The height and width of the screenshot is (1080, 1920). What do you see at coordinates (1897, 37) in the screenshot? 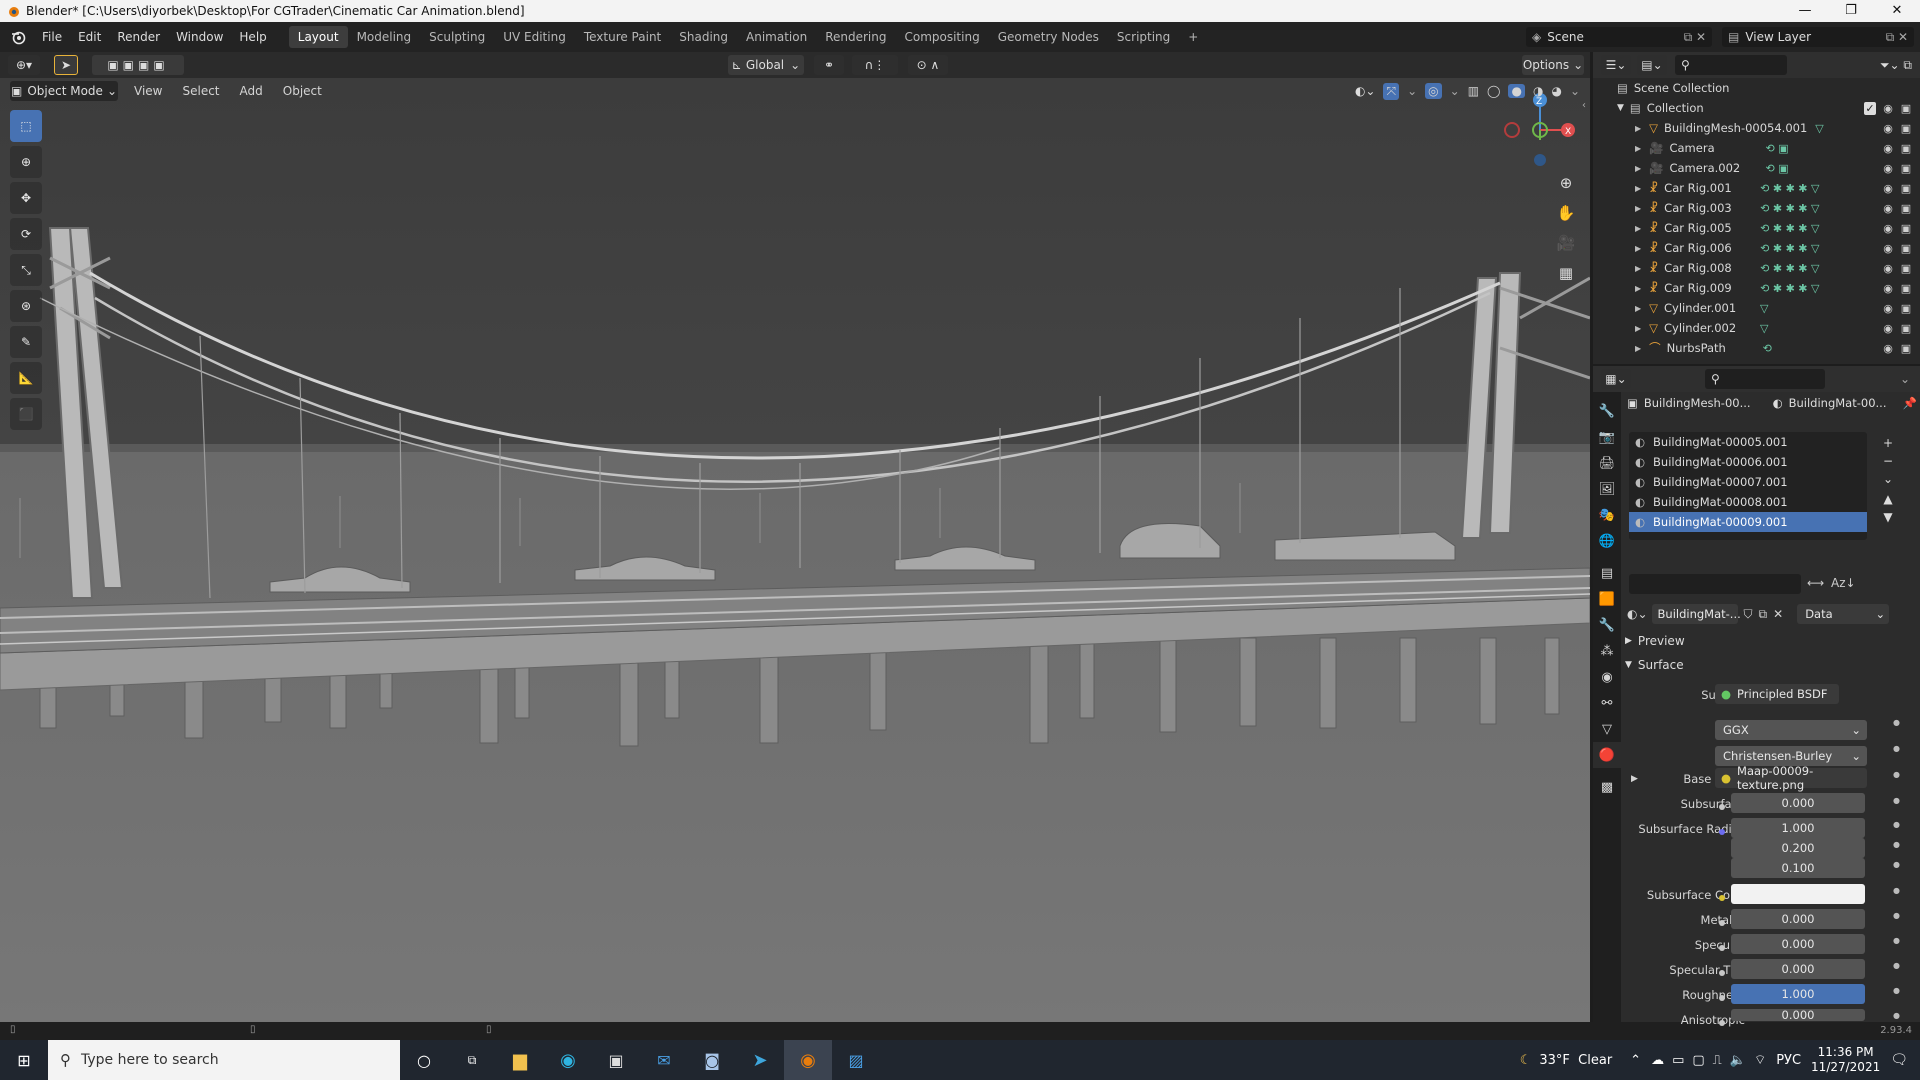
I see `new-view-layer-icon: ⧉ ✕` at bounding box center [1897, 37].